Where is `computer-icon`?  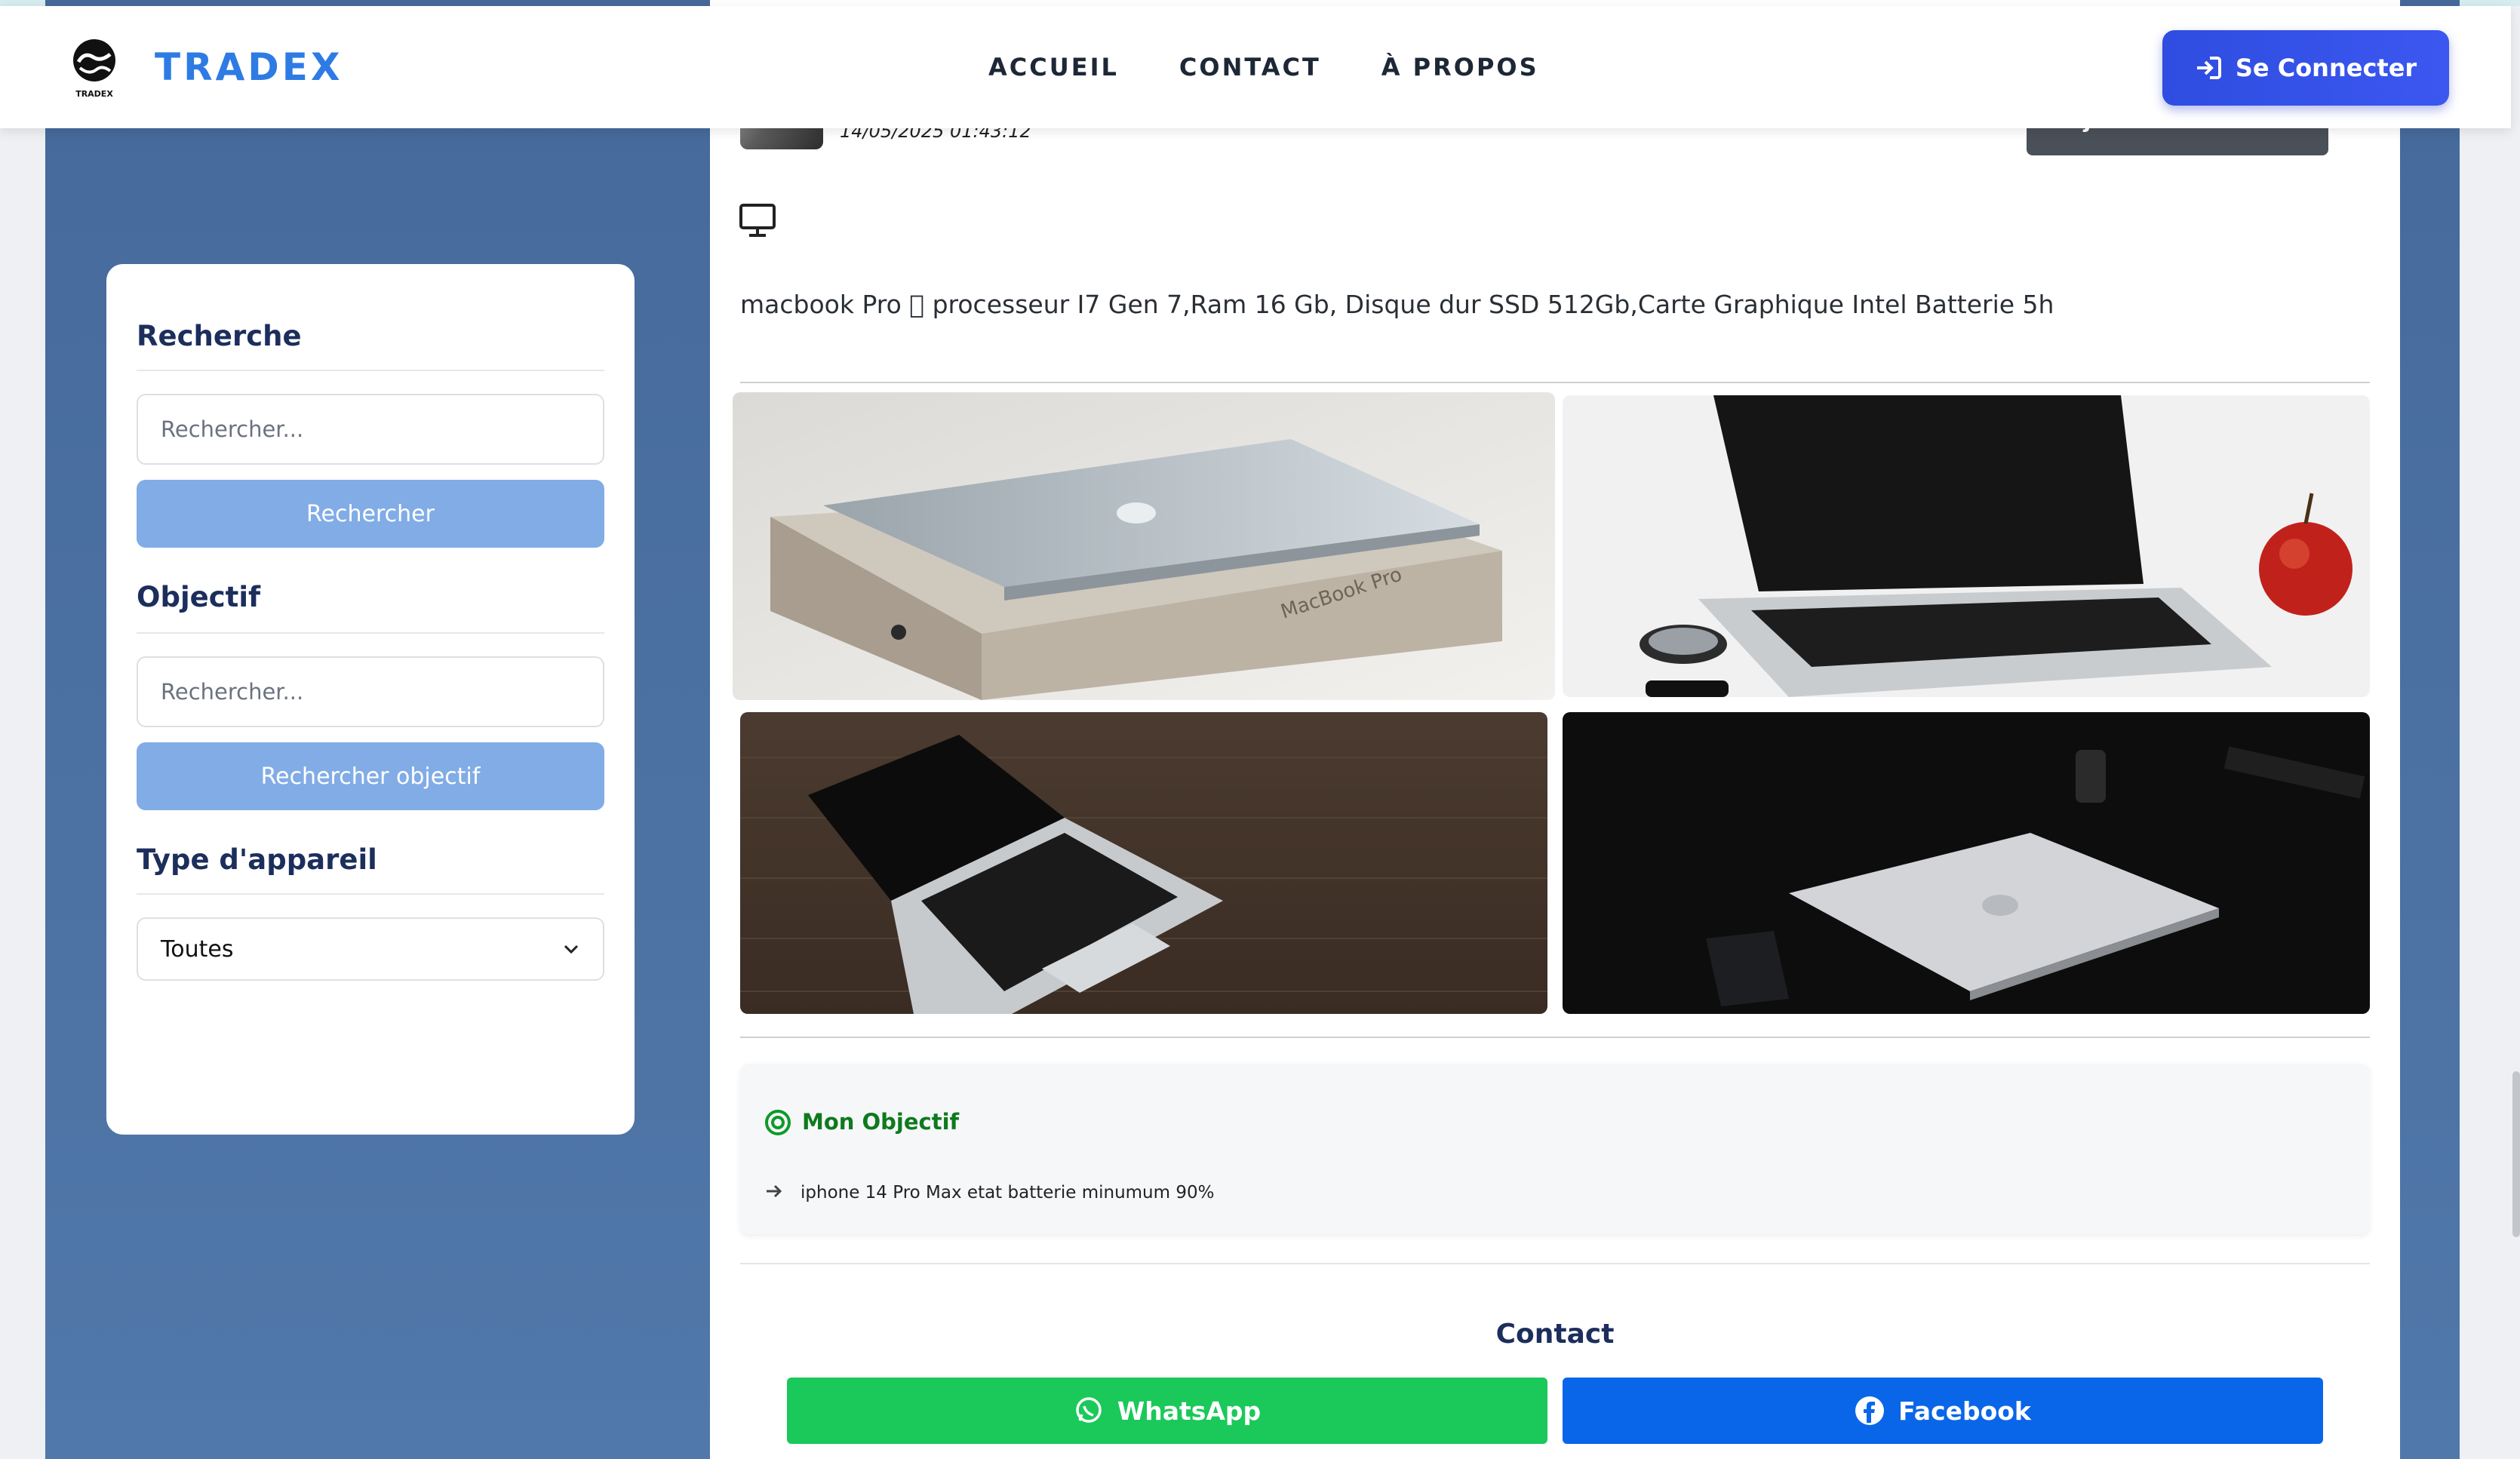
computer-icon is located at coordinates (757, 221).